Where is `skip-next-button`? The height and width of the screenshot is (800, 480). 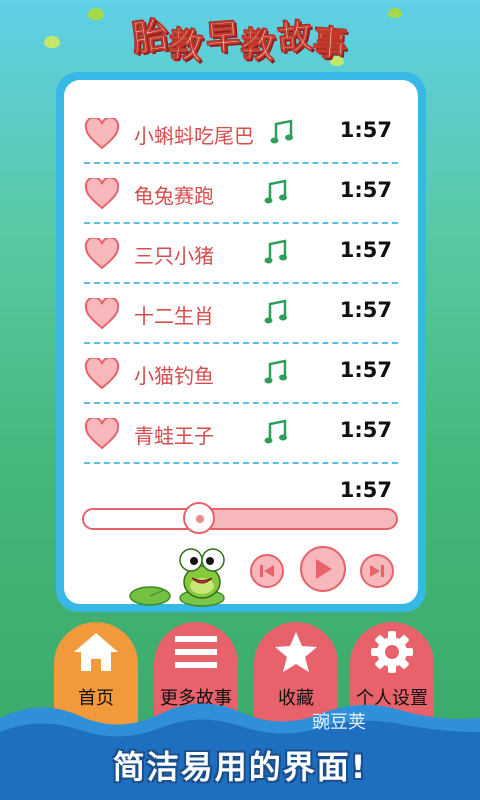
skip-next-button is located at coordinates (377, 571).